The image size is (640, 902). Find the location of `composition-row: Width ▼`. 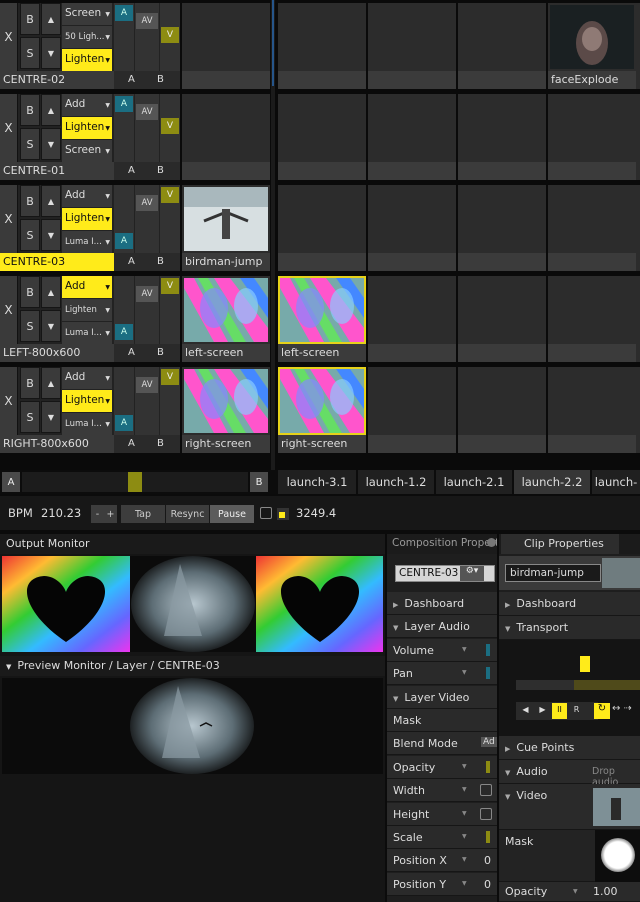

composition-row: Width ▼ is located at coordinates (442, 791).